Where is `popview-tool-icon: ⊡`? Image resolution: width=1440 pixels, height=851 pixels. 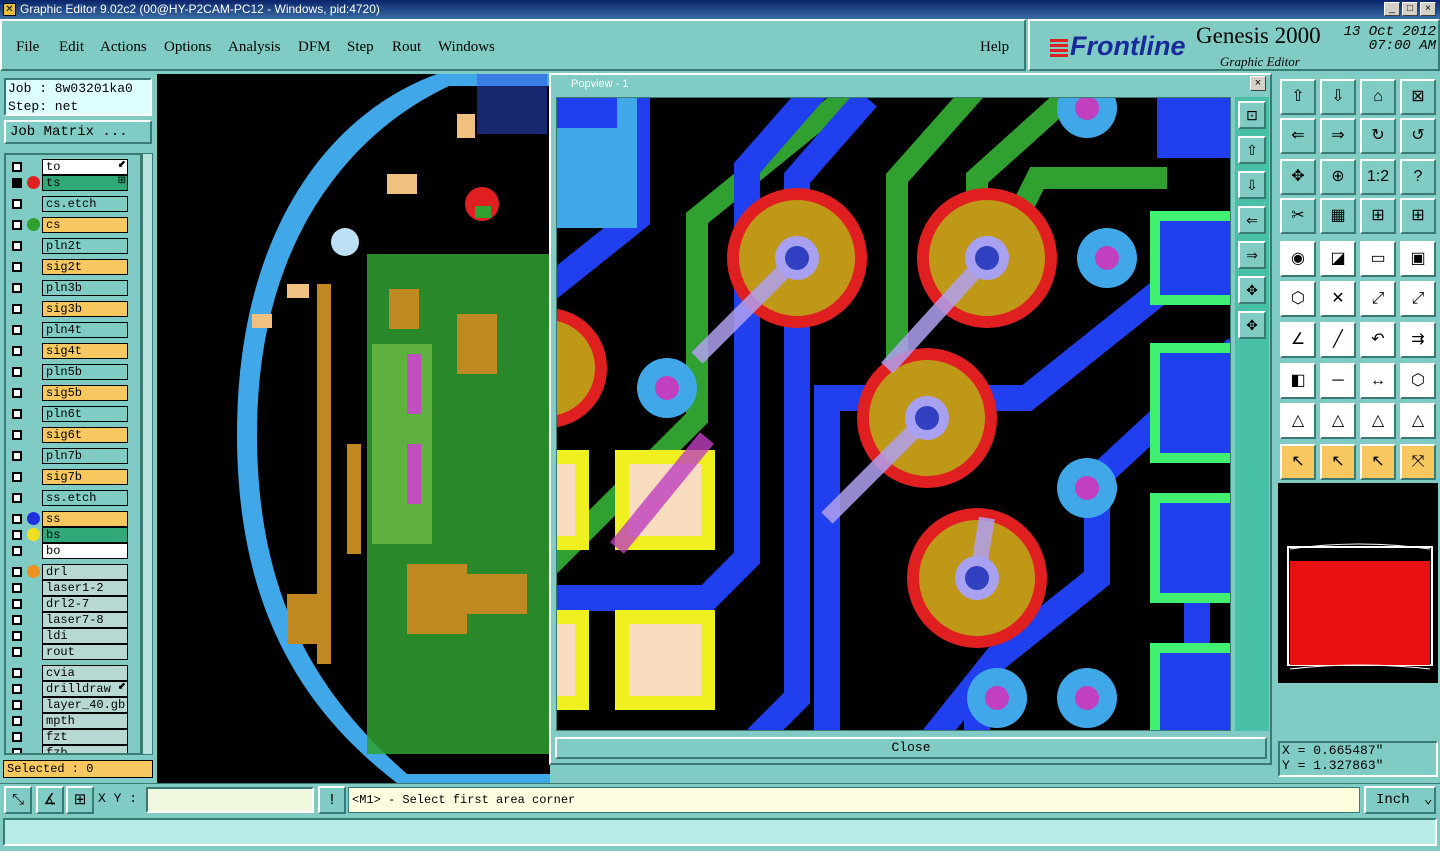
popview-tool-icon: ⊡ is located at coordinates (1252, 115).